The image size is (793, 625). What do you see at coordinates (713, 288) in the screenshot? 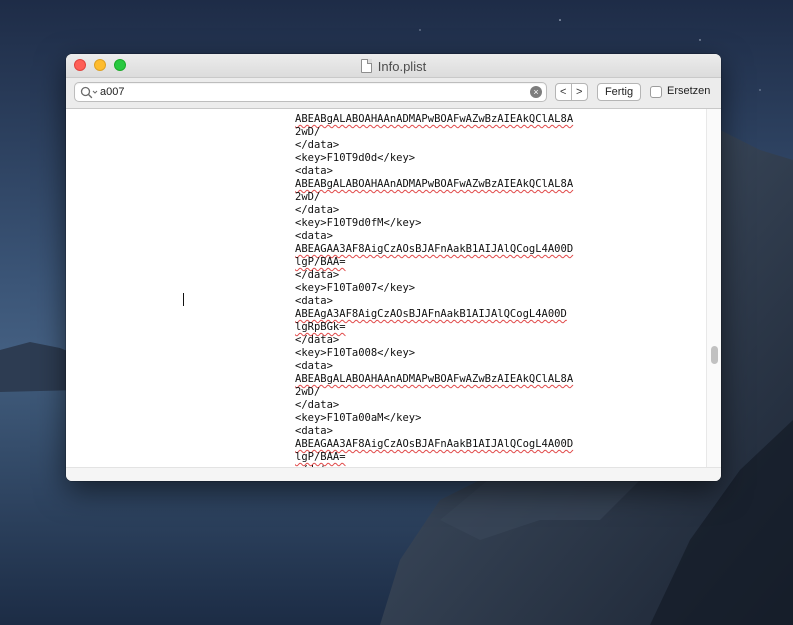
I see `vertical-scrollbar` at bounding box center [713, 288].